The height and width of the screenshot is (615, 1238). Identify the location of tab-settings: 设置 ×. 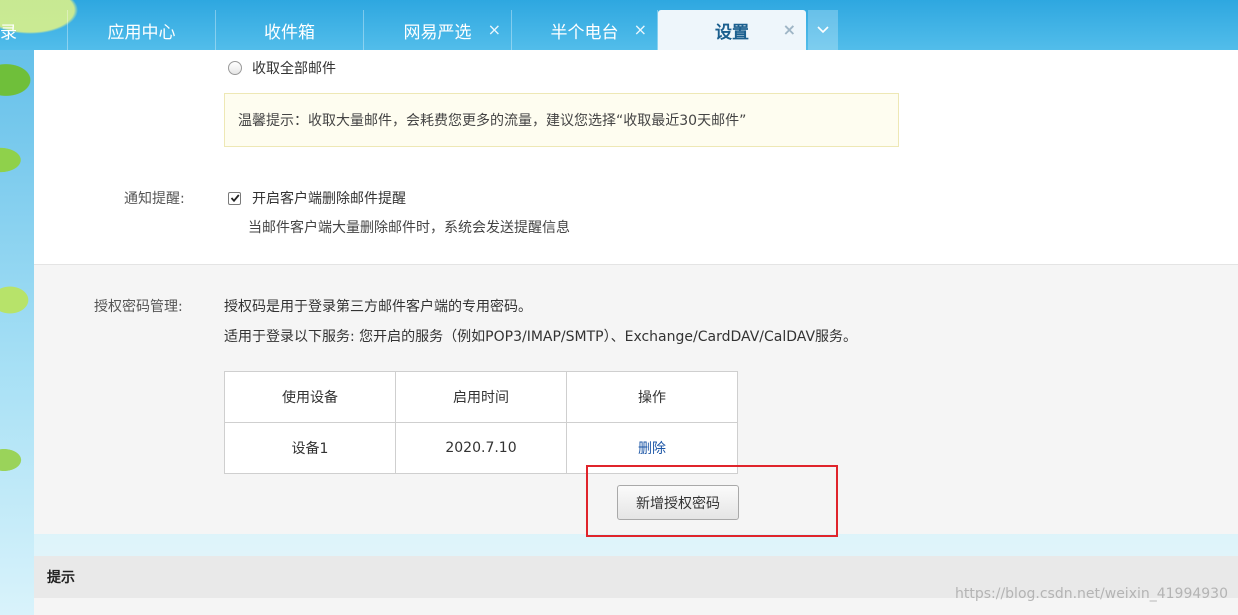
(732, 30).